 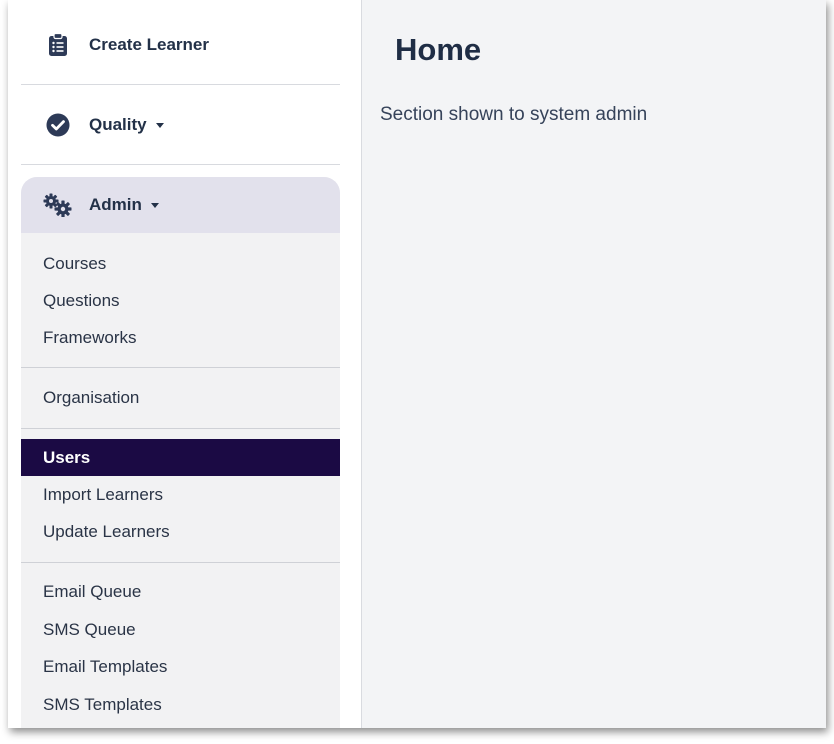 What do you see at coordinates (180, 457) in the screenshot?
I see `sidebar-subitem-users: Users` at bounding box center [180, 457].